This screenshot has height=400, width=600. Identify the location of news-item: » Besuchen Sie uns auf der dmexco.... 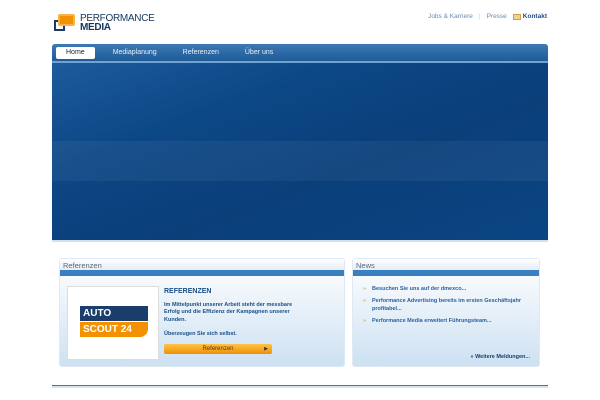
(448, 289).